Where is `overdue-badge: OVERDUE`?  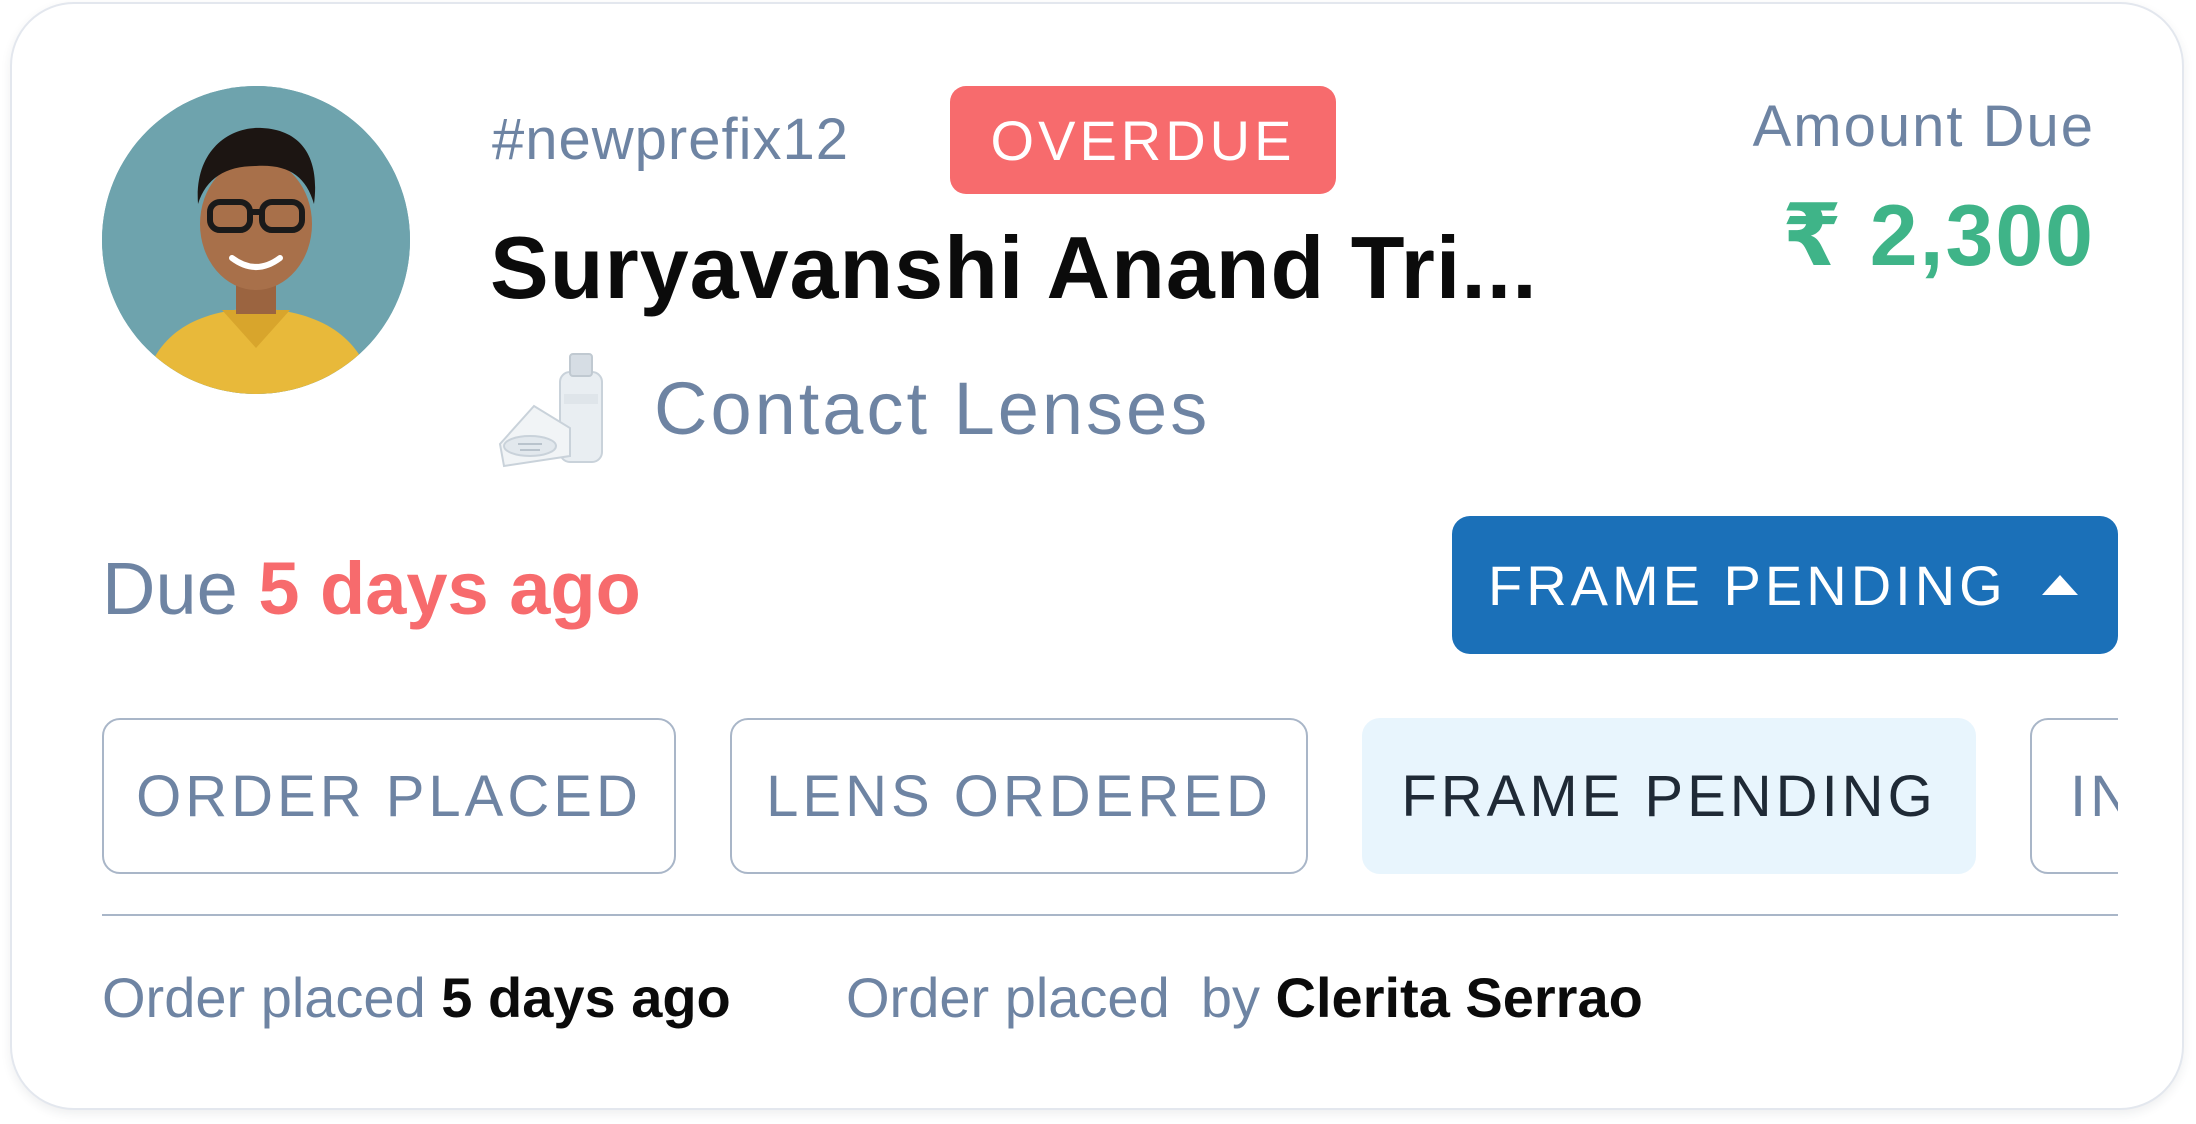
overdue-badge: OVERDUE is located at coordinates (1143, 140).